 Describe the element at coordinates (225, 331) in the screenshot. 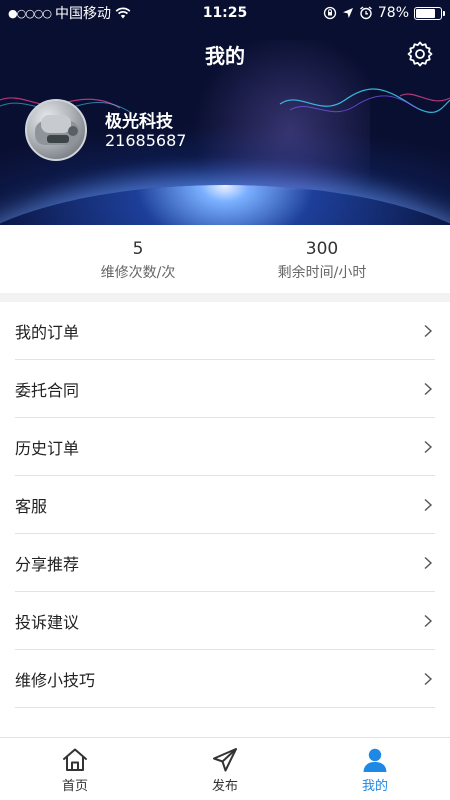

I see `menu-item-my-orders: 我的订单` at that location.